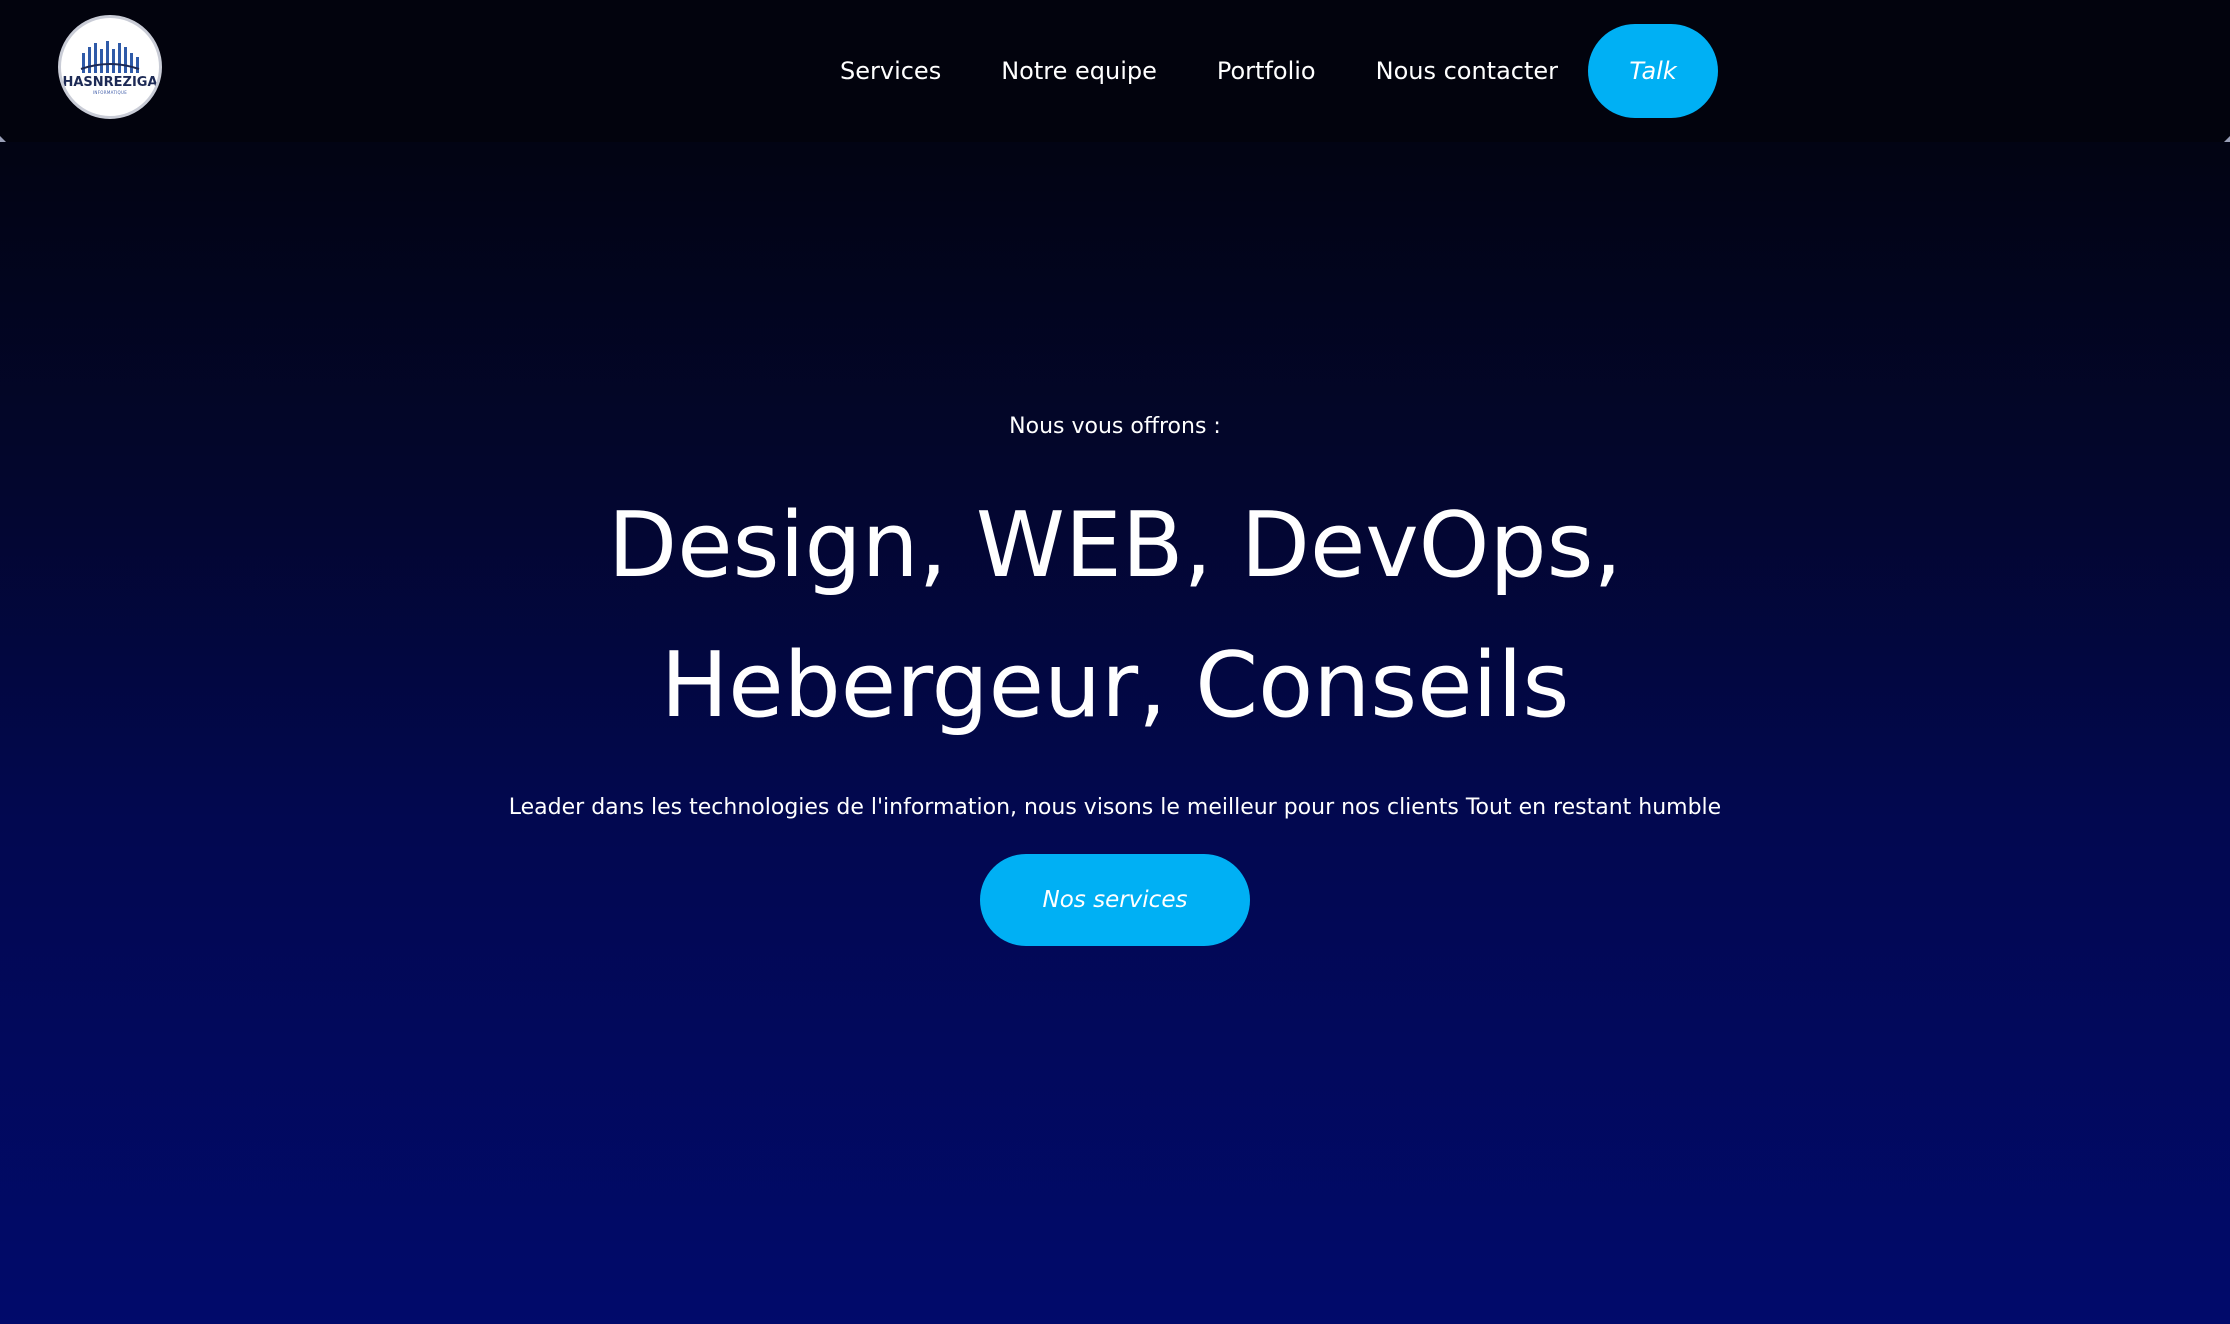 The height and width of the screenshot is (1324, 2230). What do you see at coordinates (1079, 71) in the screenshot?
I see `nav-link-notre-equipe: Notre equipe` at bounding box center [1079, 71].